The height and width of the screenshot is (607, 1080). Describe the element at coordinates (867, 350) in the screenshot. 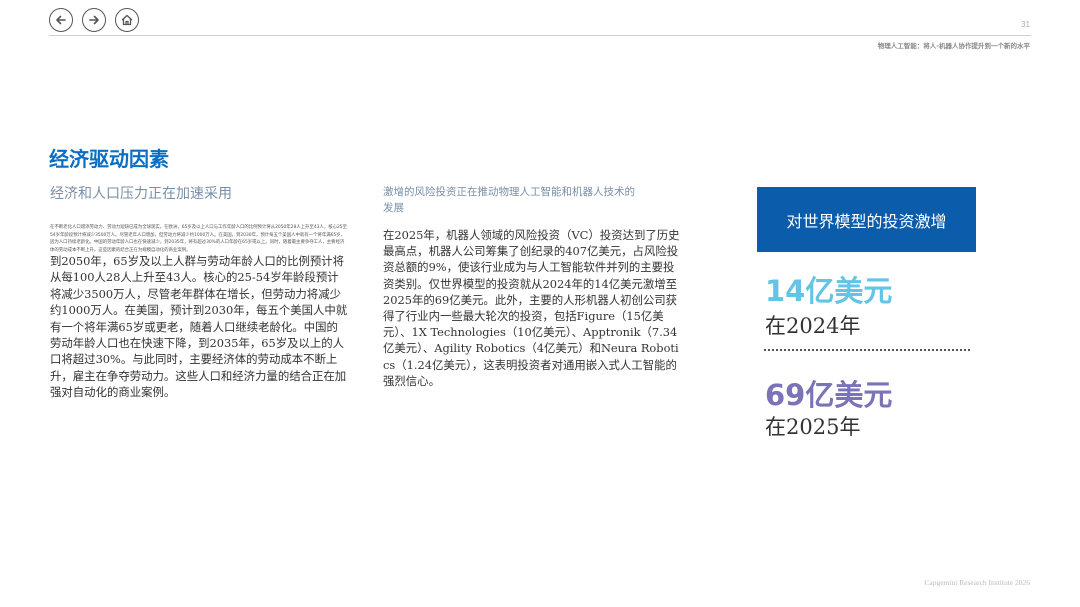

I see `stat-divider` at that location.